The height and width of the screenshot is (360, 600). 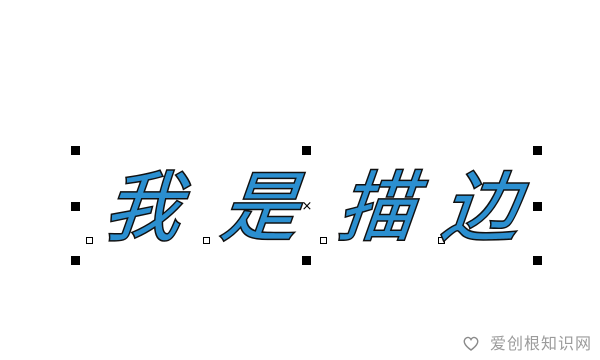 I want to click on selection-handle-top-left, so click(x=75, y=150).